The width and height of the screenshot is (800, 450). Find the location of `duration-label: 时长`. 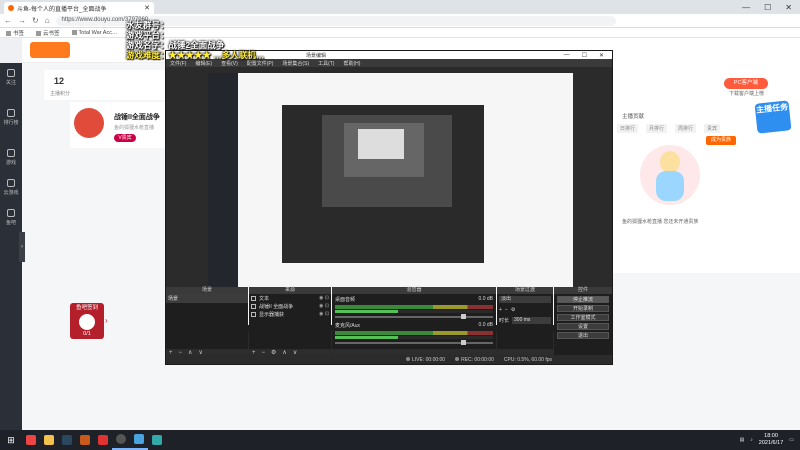

duration-label: 时长 is located at coordinates (504, 321).